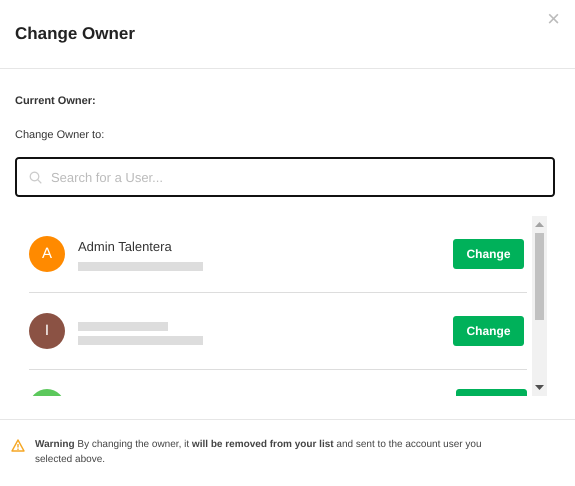 The height and width of the screenshot is (486, 575). Describe the element at coordinates (553, 19) in the screenshot. I see `close-button: ×` at that location.